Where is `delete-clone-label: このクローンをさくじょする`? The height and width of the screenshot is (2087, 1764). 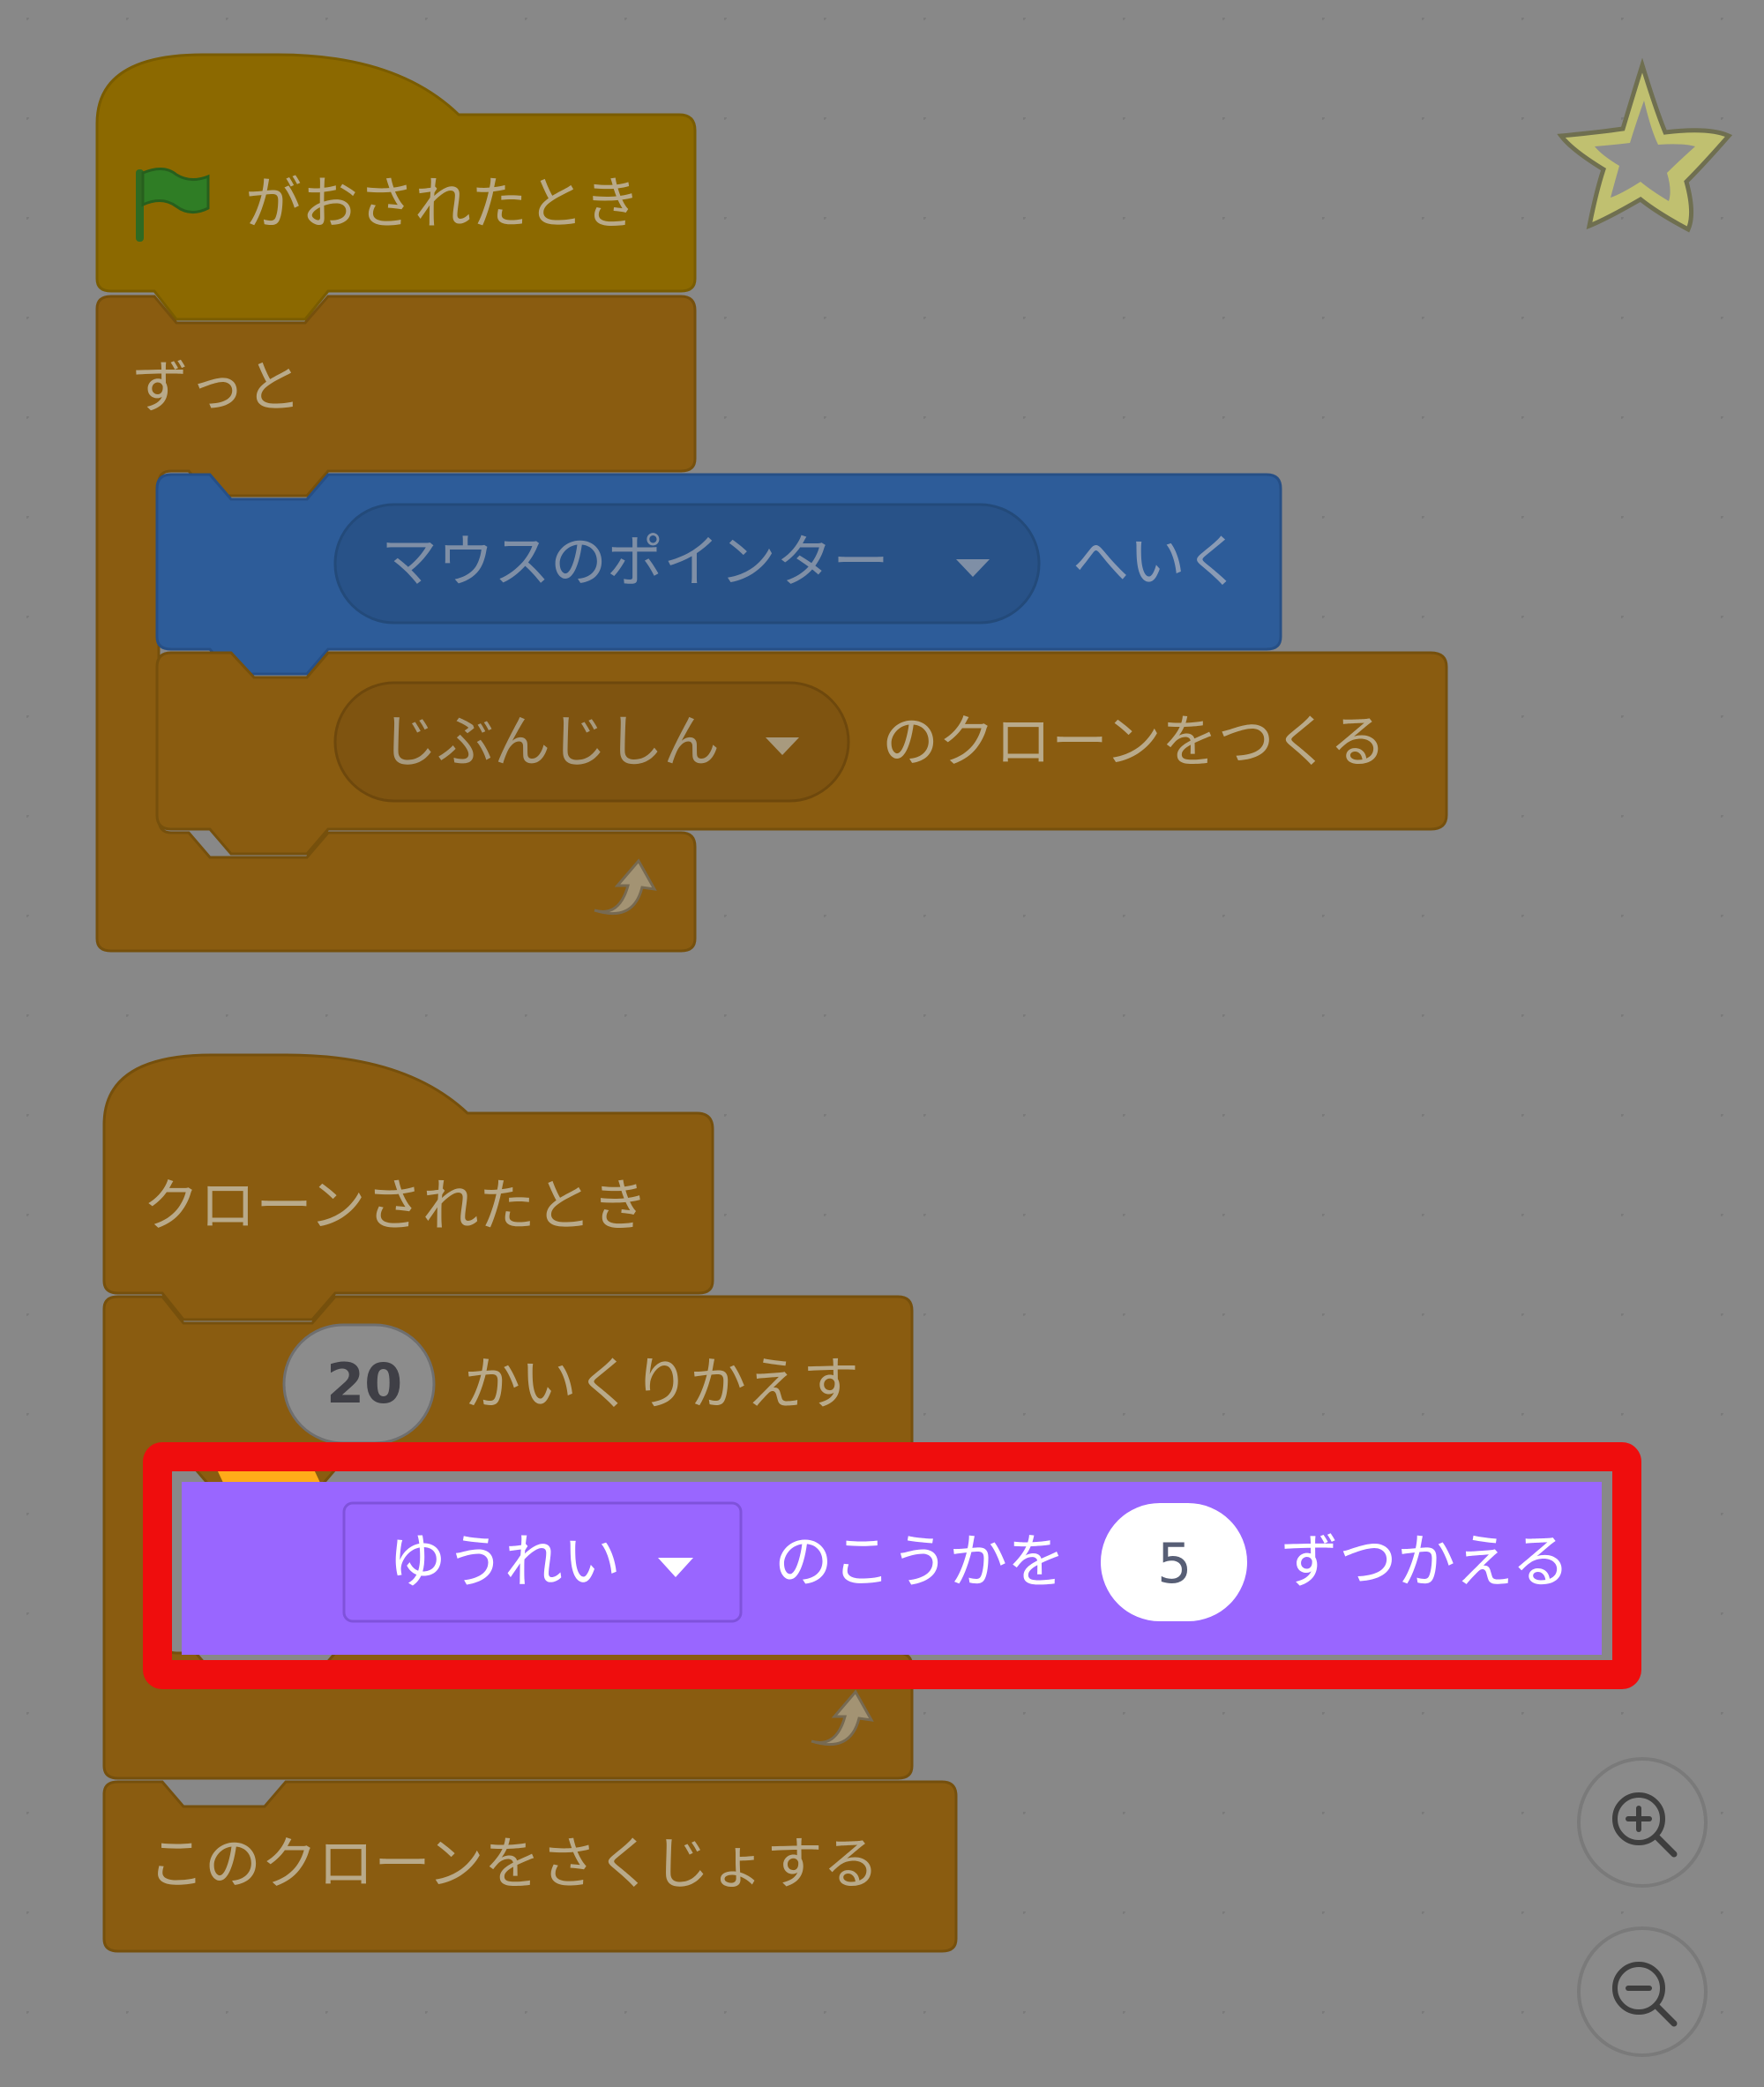
delete-clone-label: このクローンをさくじょする is located at coordinates (513, 1864).